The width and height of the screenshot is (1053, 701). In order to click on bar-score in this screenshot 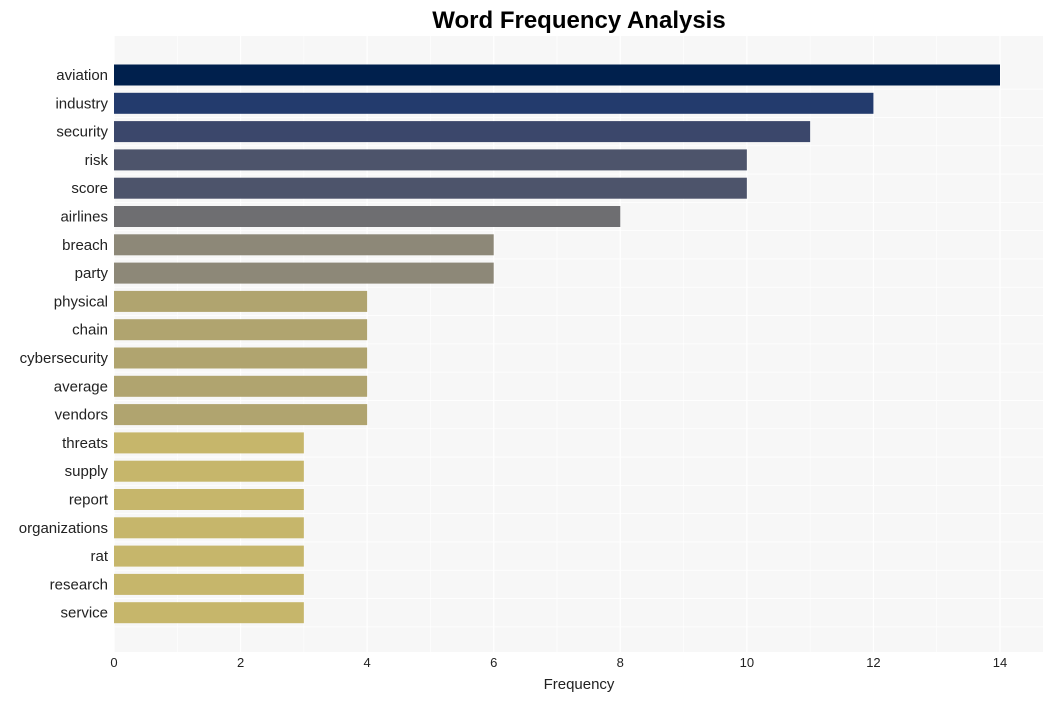, I will do `click(430, 188)`.